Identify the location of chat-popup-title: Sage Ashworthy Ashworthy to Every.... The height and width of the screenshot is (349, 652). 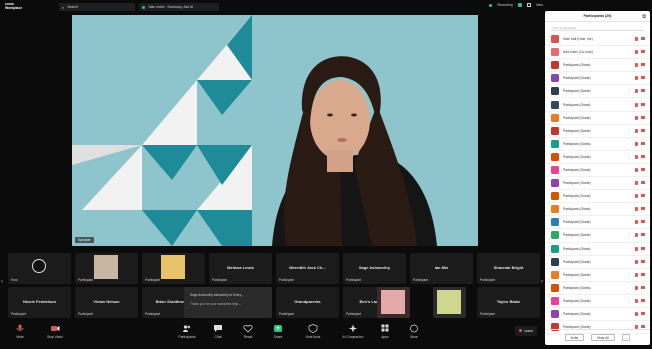
(217, 295).